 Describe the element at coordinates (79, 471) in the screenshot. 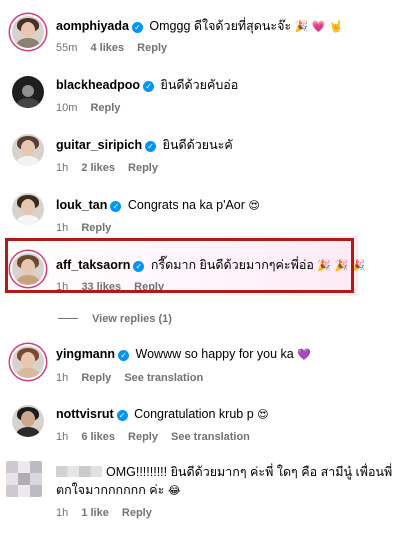

I see `blurred-username` at that location.